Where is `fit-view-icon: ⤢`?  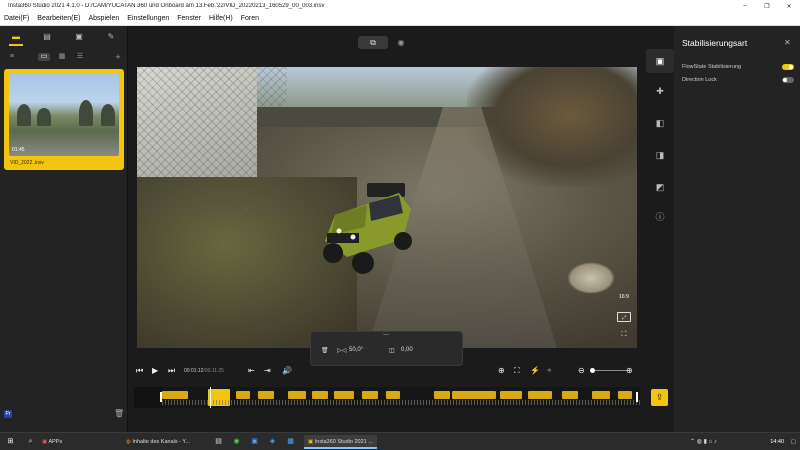
fit-view-icon: ⤢ is located at coordinates (624, 317).